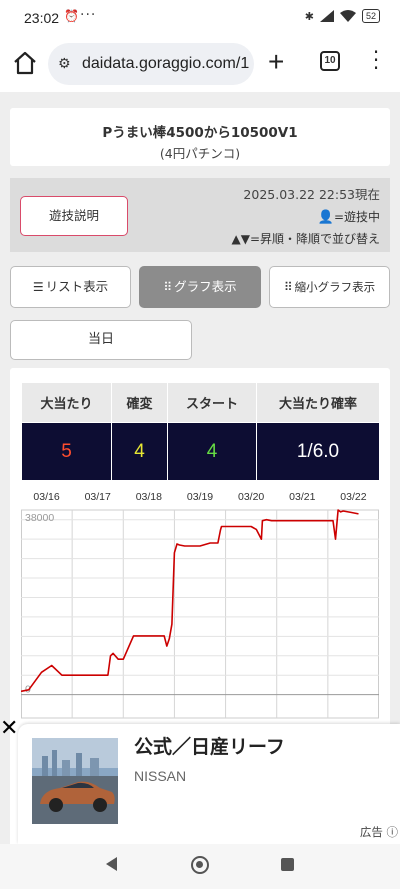 The height and width of the screenshot is (889, 400). What do you see at coordinates (370, 16) in the screenshot?
I see `battery-icon: 52` at bounding box center [370, 16].